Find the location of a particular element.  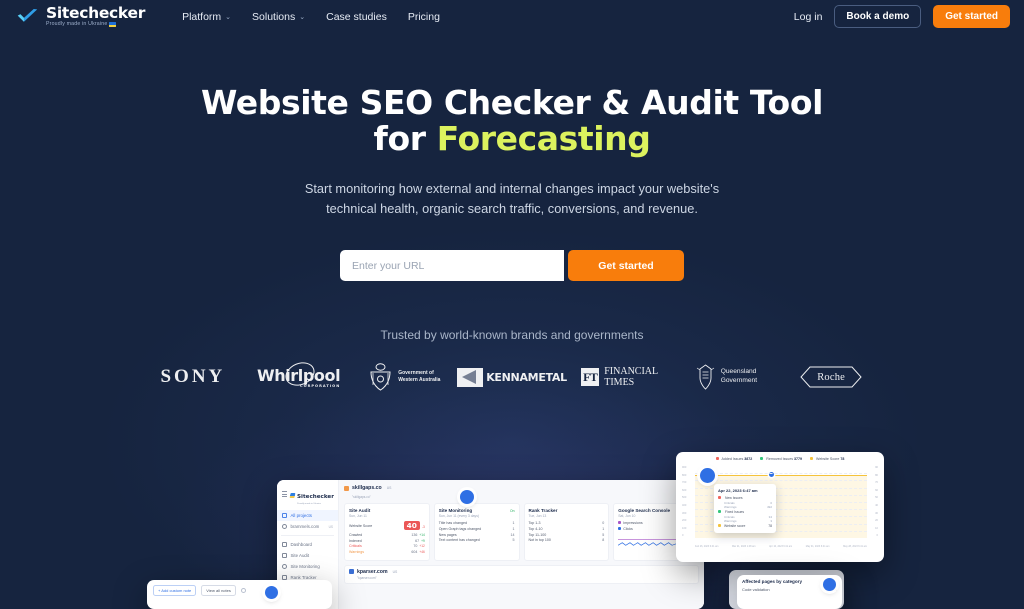

project-url: "kparser.com" is located at coordinates (367, 577).